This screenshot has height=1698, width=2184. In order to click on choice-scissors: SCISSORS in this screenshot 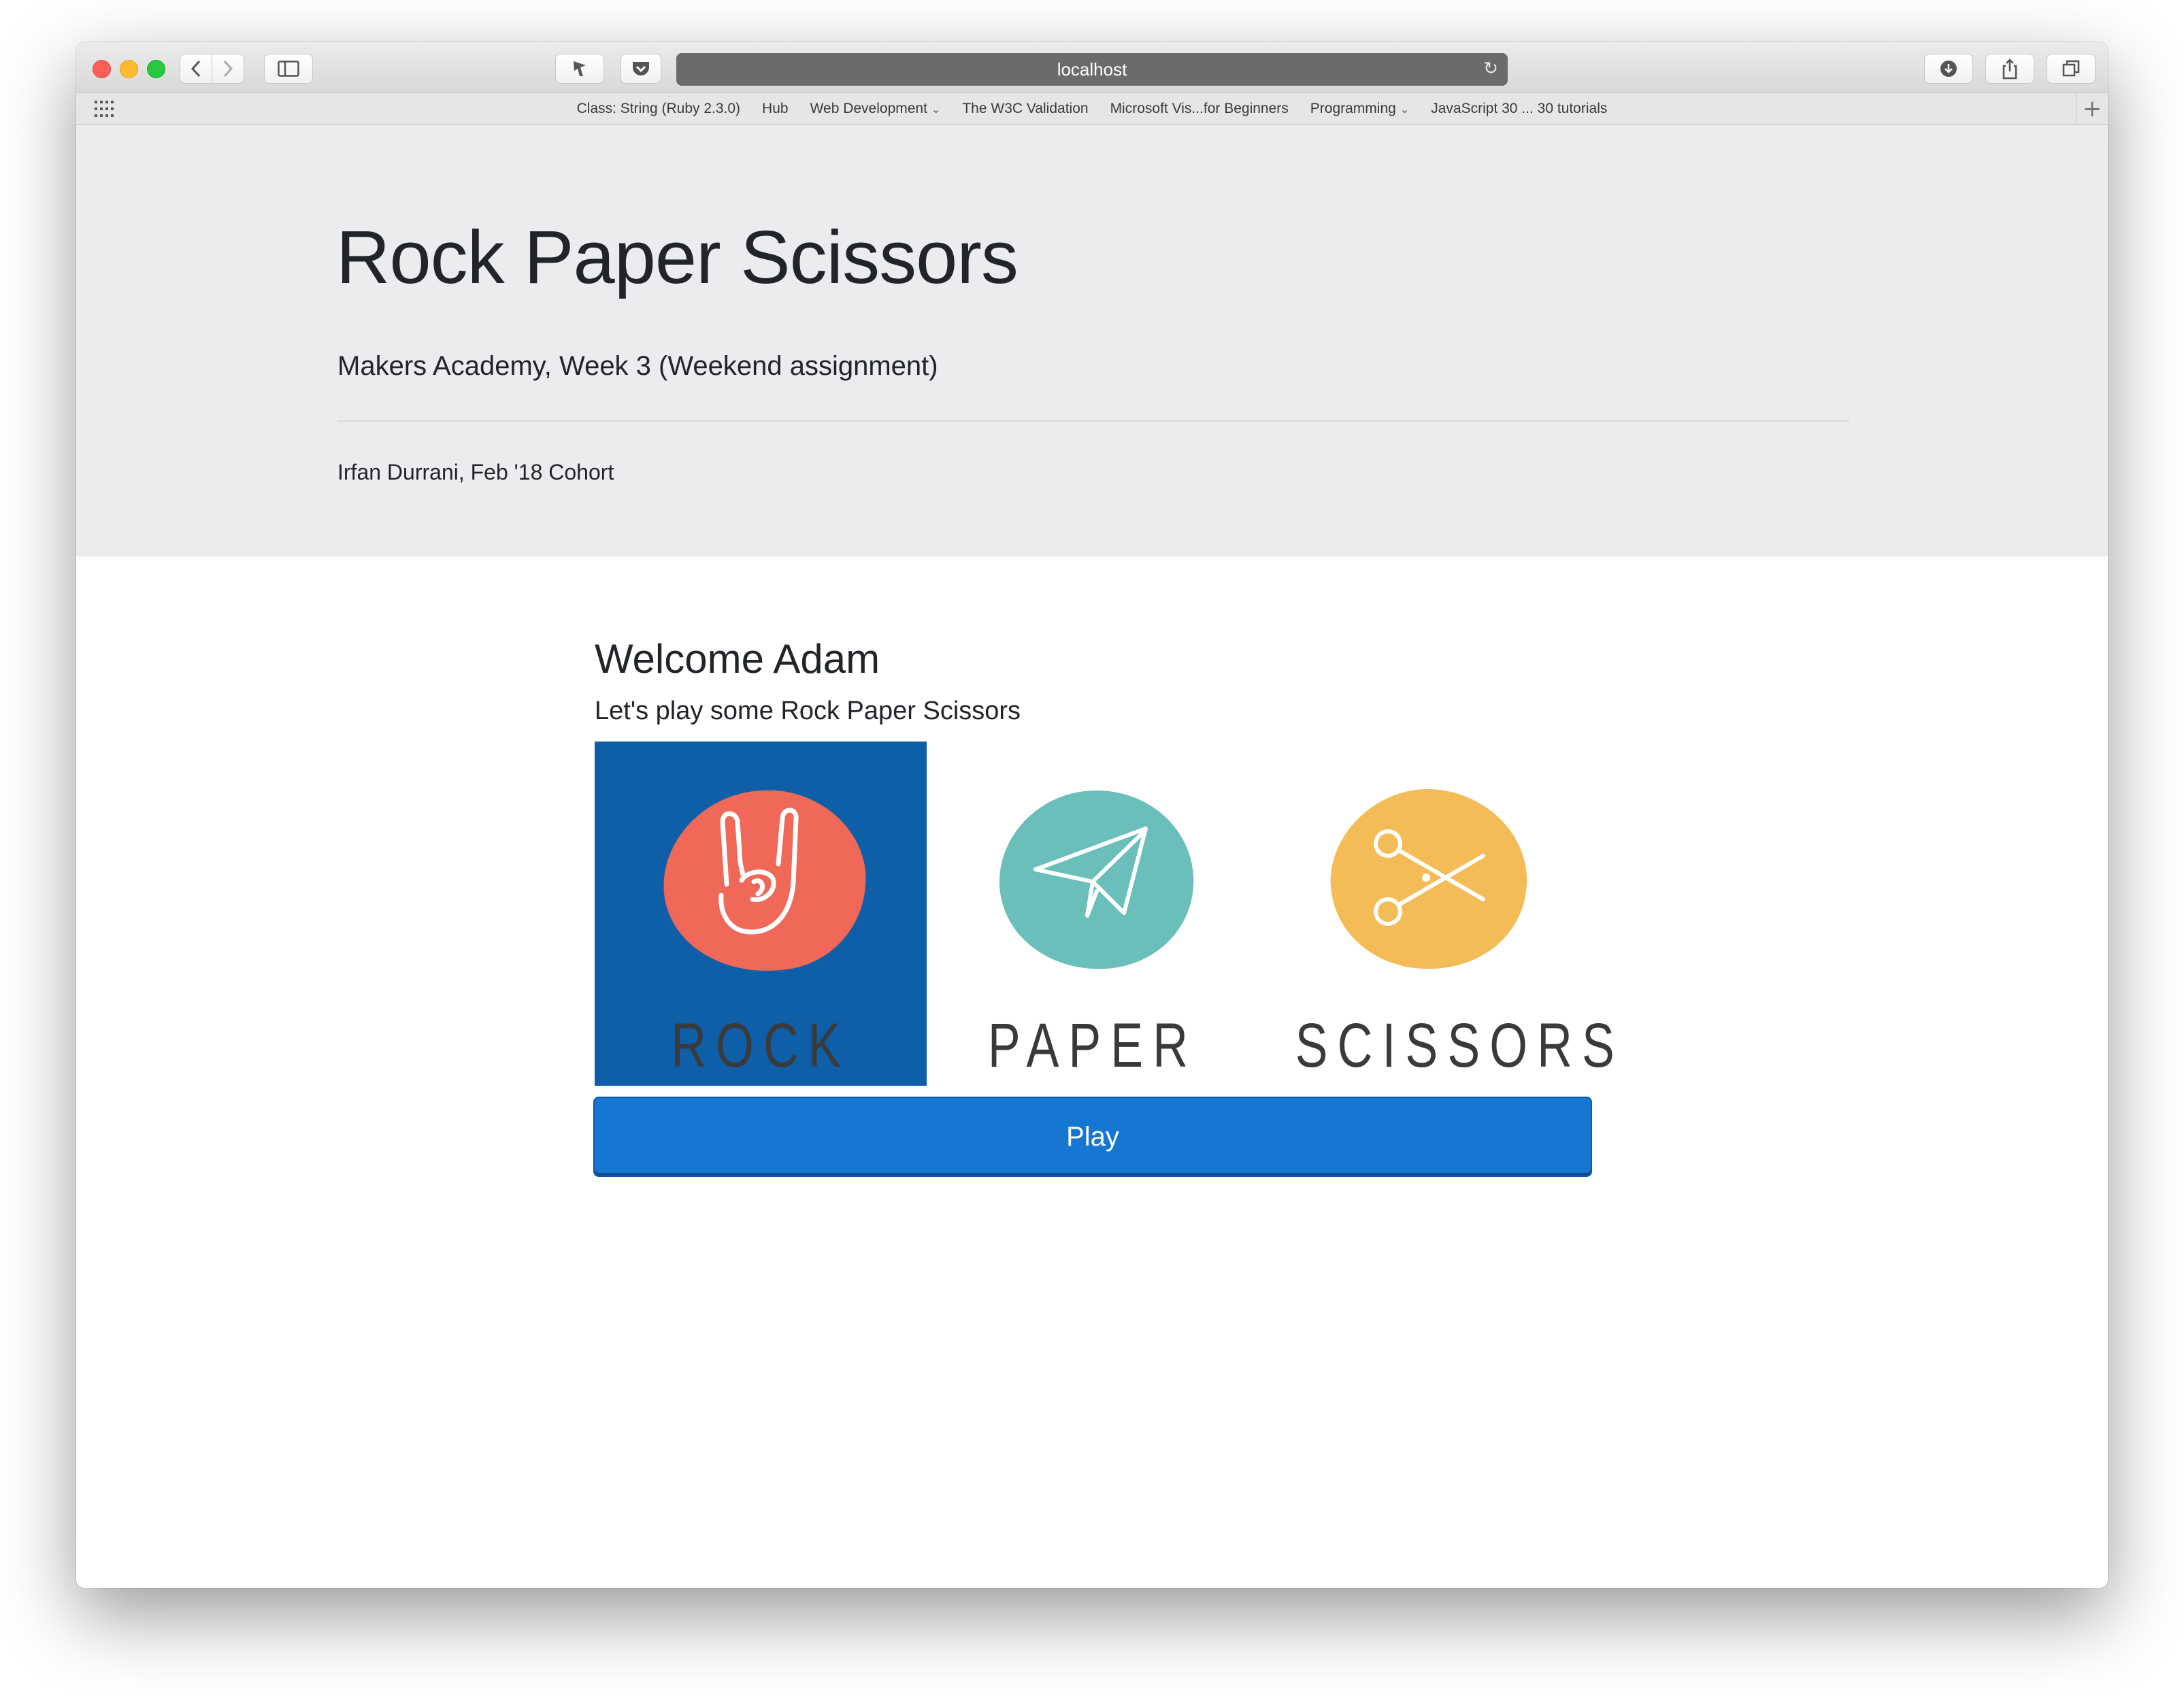, I will do `click(1441, 914)`.